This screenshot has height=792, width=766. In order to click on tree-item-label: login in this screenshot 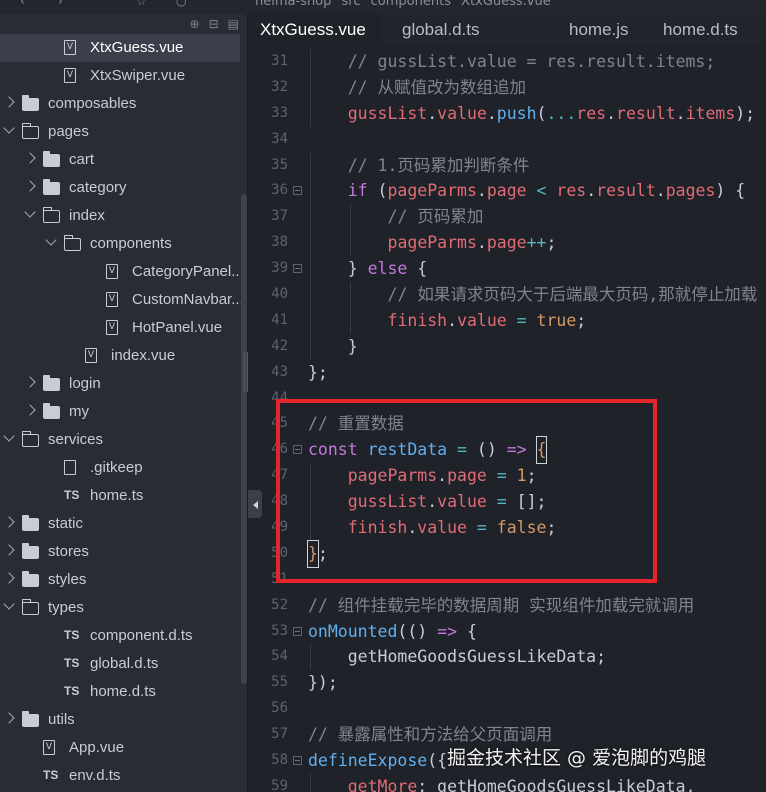, I will do `click(85, 383)`.